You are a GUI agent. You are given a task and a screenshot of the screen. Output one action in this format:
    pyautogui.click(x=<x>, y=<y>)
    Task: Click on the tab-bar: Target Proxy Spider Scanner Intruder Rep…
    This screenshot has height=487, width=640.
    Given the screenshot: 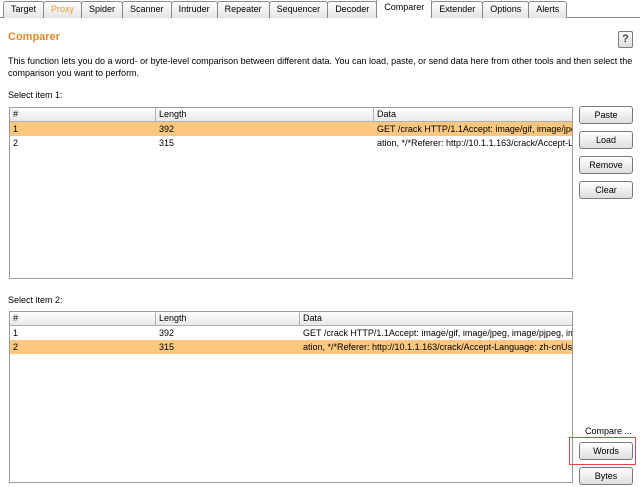 What is the action you would take?
    pyautogui.click(x=320, y=9)
    